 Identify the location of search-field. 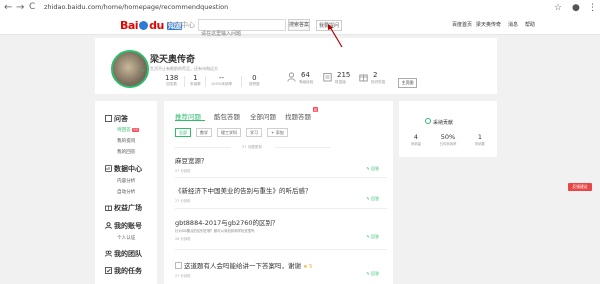
(242, 28).